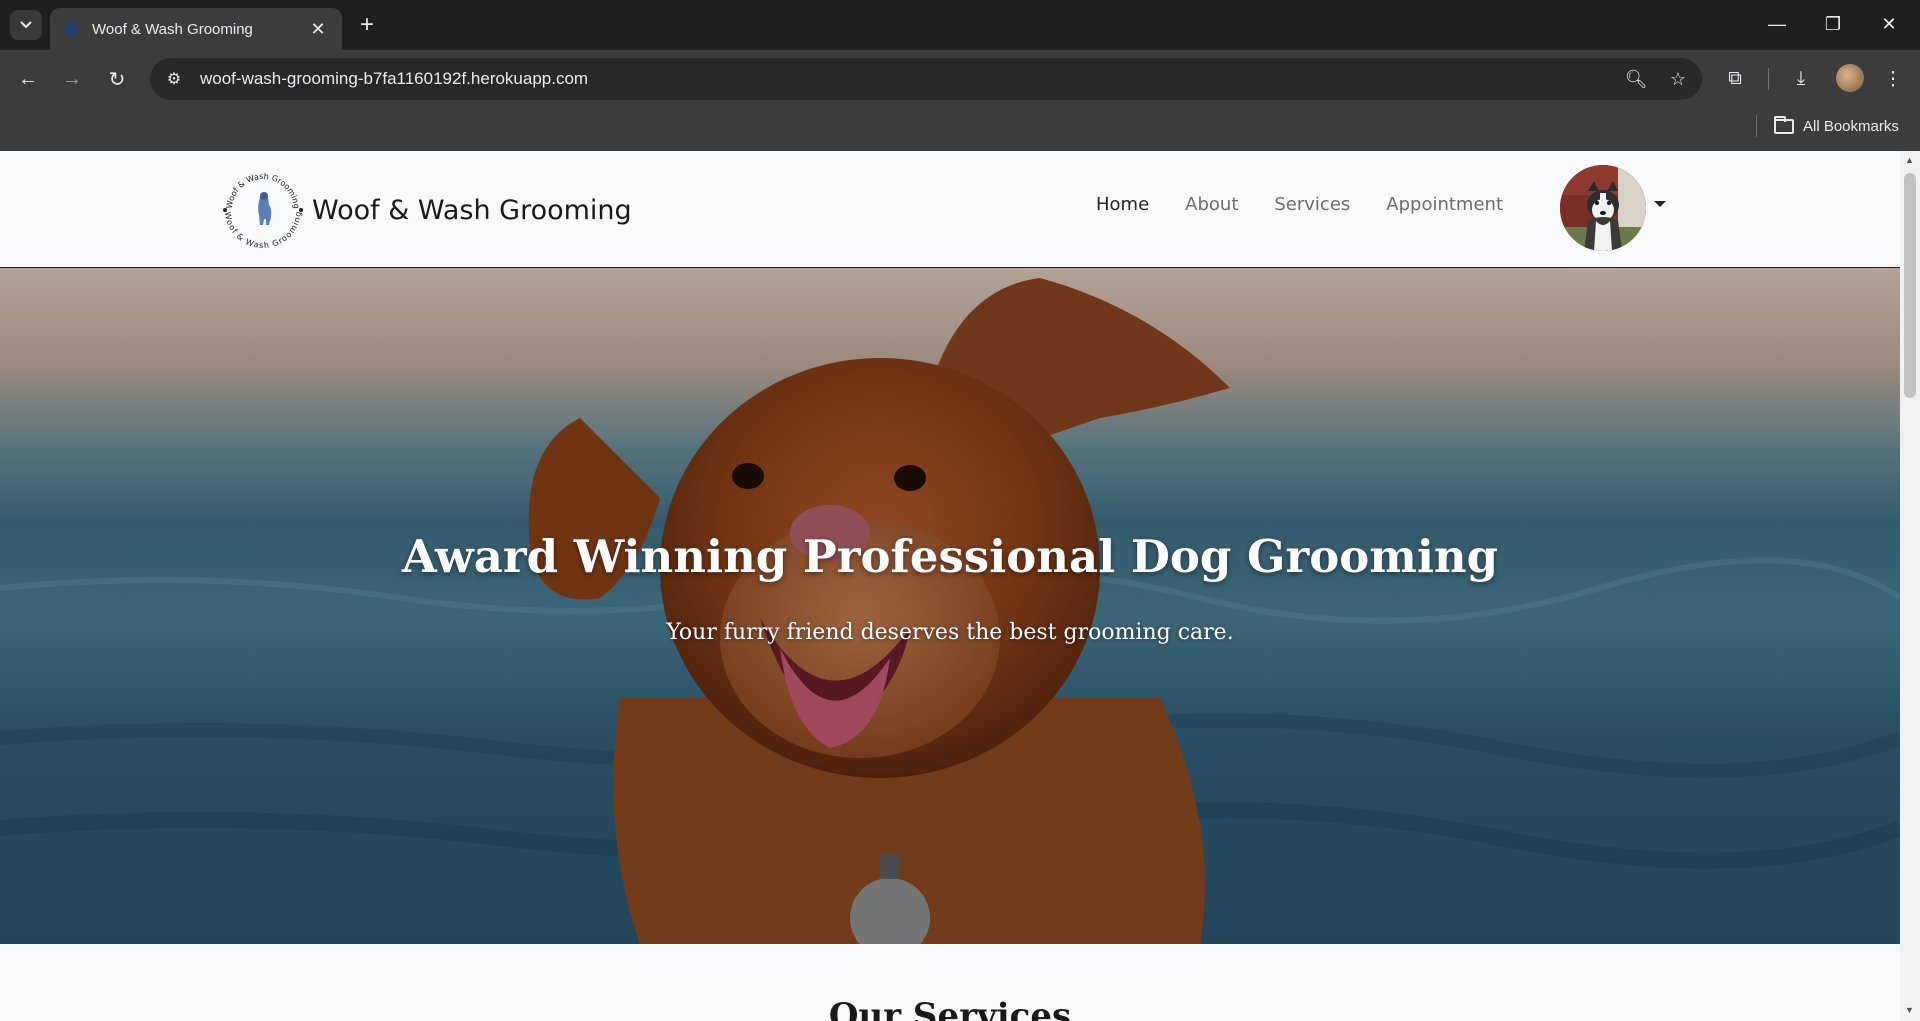 The image size is (1920, 1021). Describe the element at coordinates (1893, 79) in the screenshot. I see `menu-icon: ⋮` at that location.